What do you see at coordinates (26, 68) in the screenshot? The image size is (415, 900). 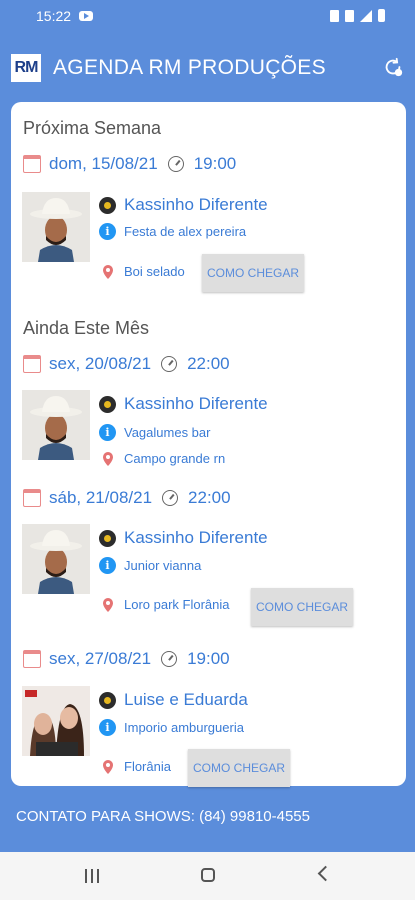 I see `app-logo: RM` at bounding box center [26, 68].